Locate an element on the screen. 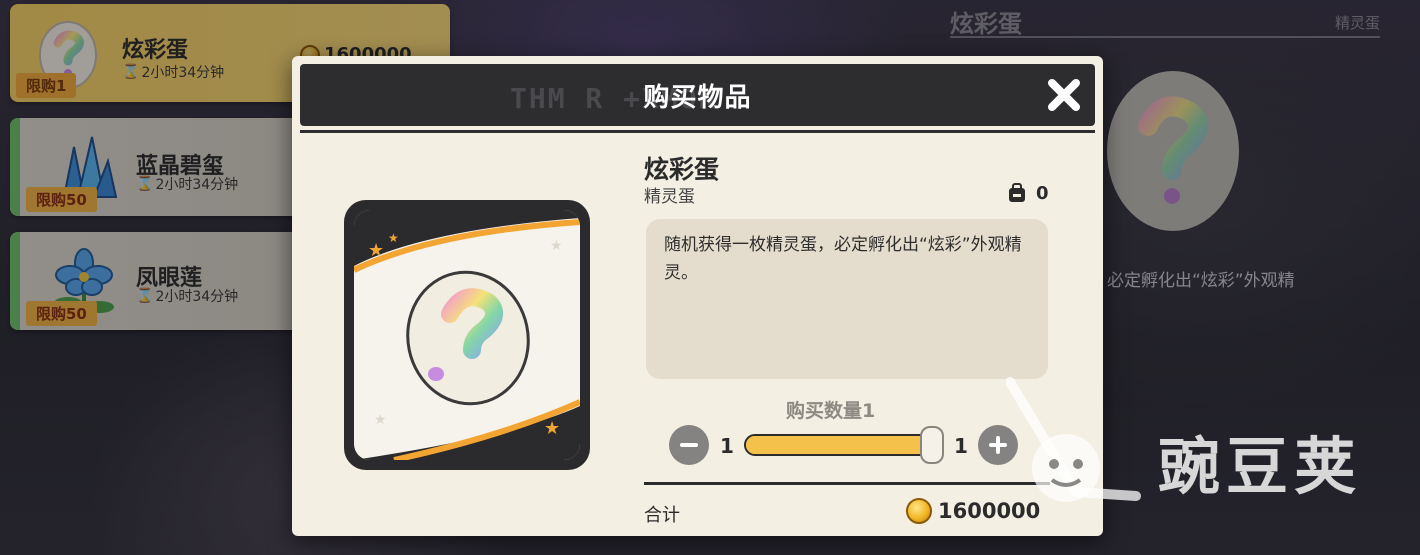 The image size is (1420, 555). quantity-min: 1 is located at coordinates (727, 446).